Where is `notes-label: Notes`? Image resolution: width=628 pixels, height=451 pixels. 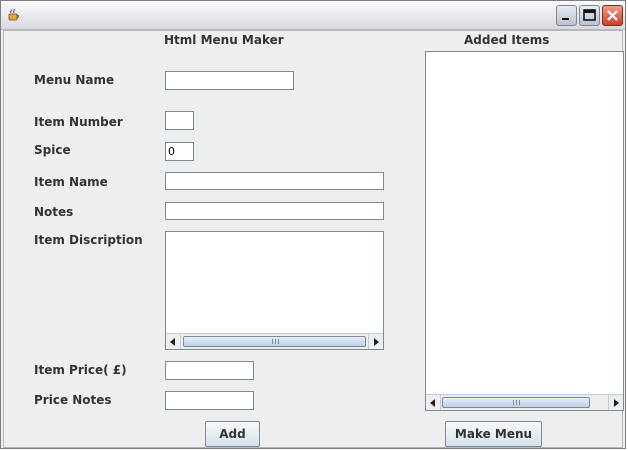 notes-label: Notes is located at coordinates (54, 212).